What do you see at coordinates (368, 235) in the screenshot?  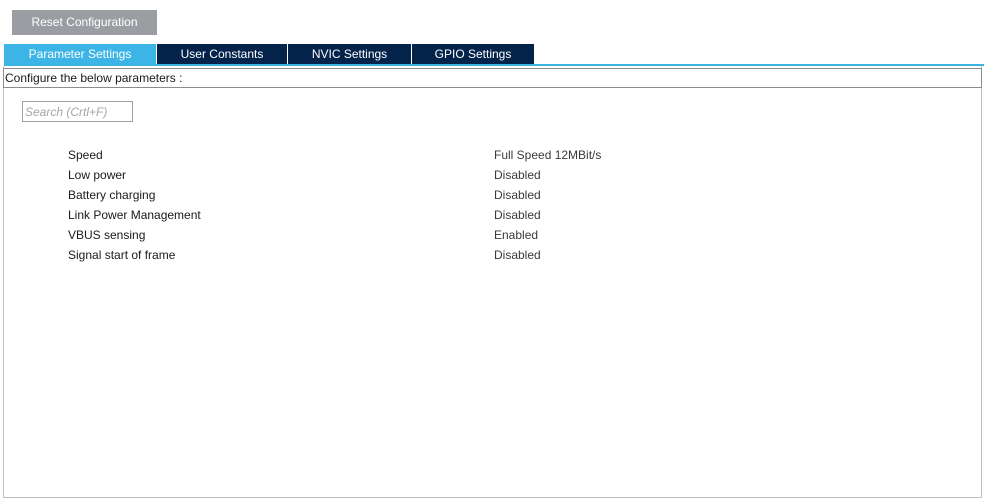 I see `parameter-row-vbus-sensing: VBUS sensing Enabled` at bounding box center [368, 235].